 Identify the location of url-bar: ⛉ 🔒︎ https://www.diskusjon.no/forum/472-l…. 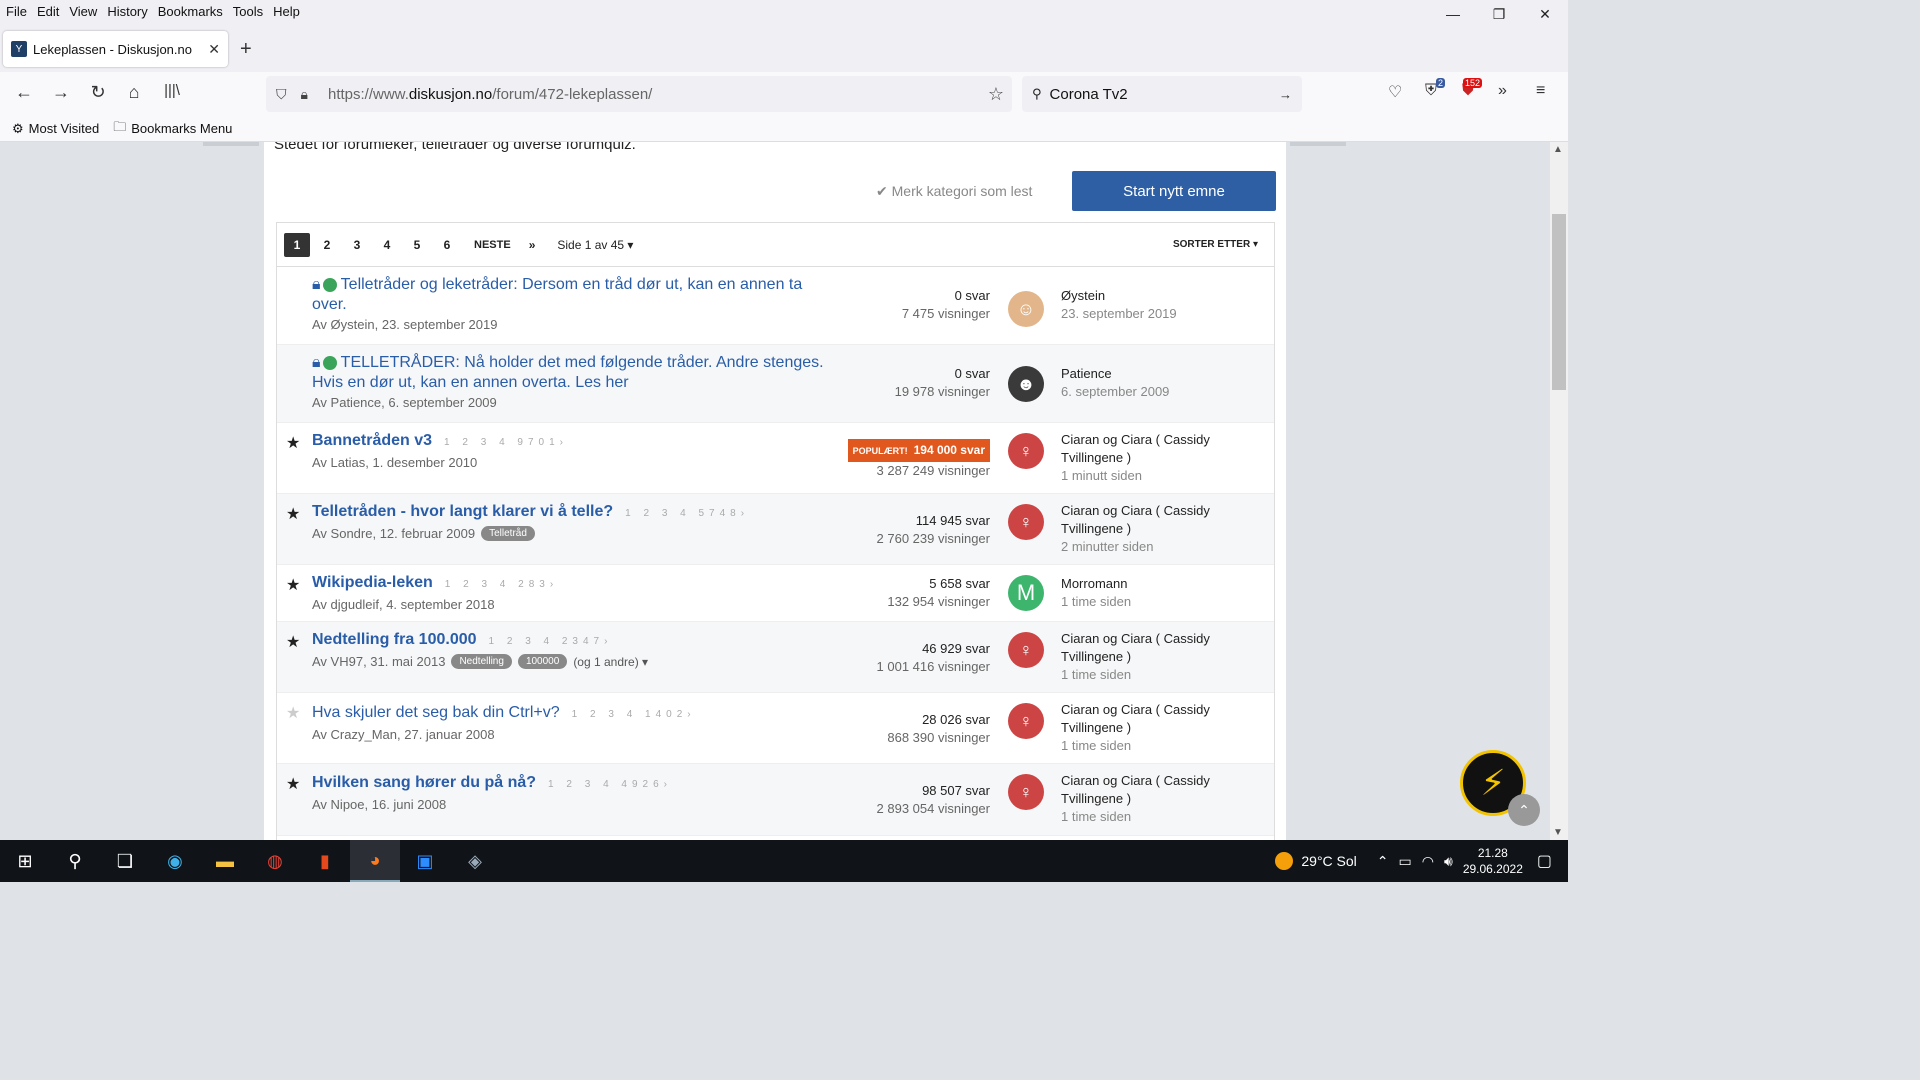
(639, 94).